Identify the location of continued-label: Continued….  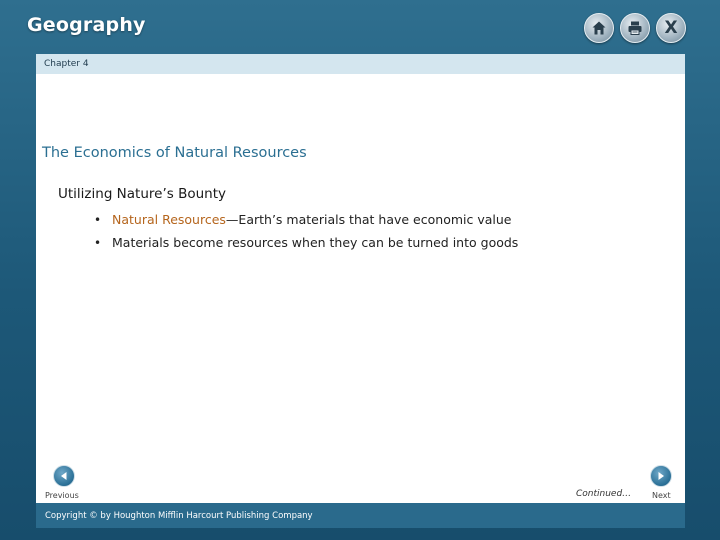
(604, 494).